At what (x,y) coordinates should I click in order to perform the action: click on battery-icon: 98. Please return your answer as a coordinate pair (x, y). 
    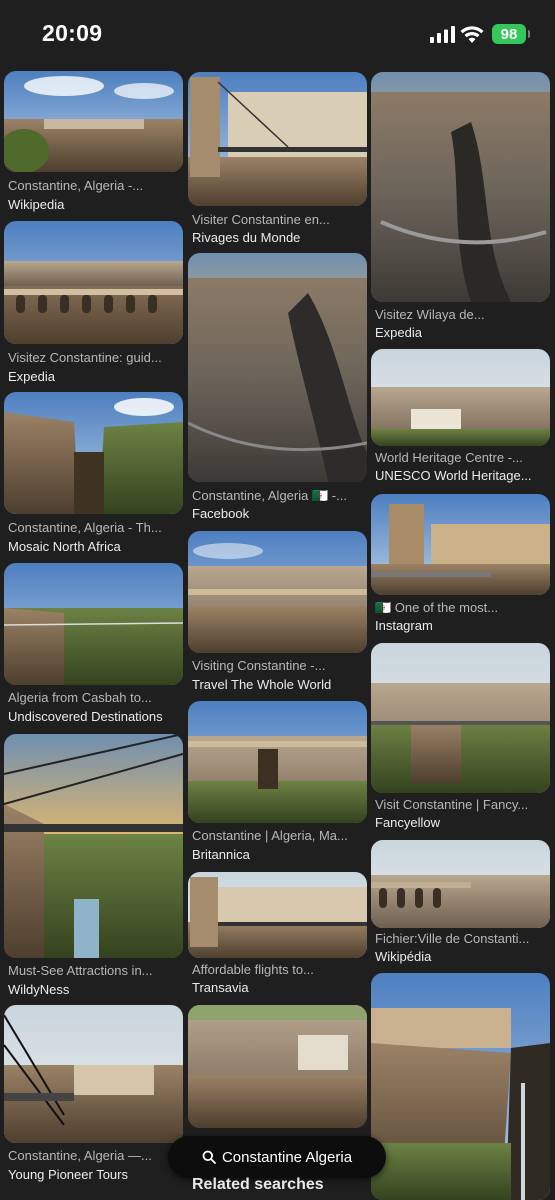
    Looking at the image, I should click on (511, 34).